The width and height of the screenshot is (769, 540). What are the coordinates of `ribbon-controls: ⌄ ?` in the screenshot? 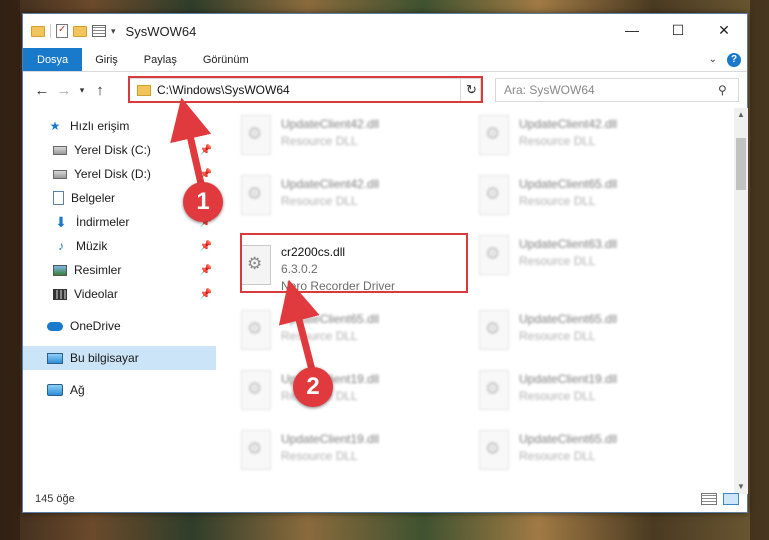 It's located at (728, 59).